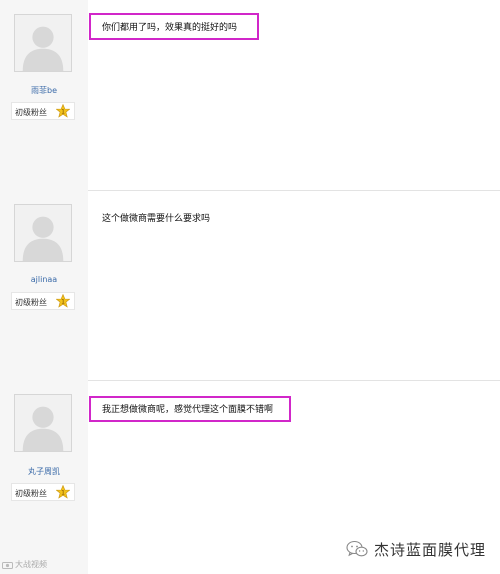 The image size is (500, 574). Describe the element at coordinates (429, 549) in the screenshot. I see `watermark-text: 杰诗蓝面膜代理` at that location.